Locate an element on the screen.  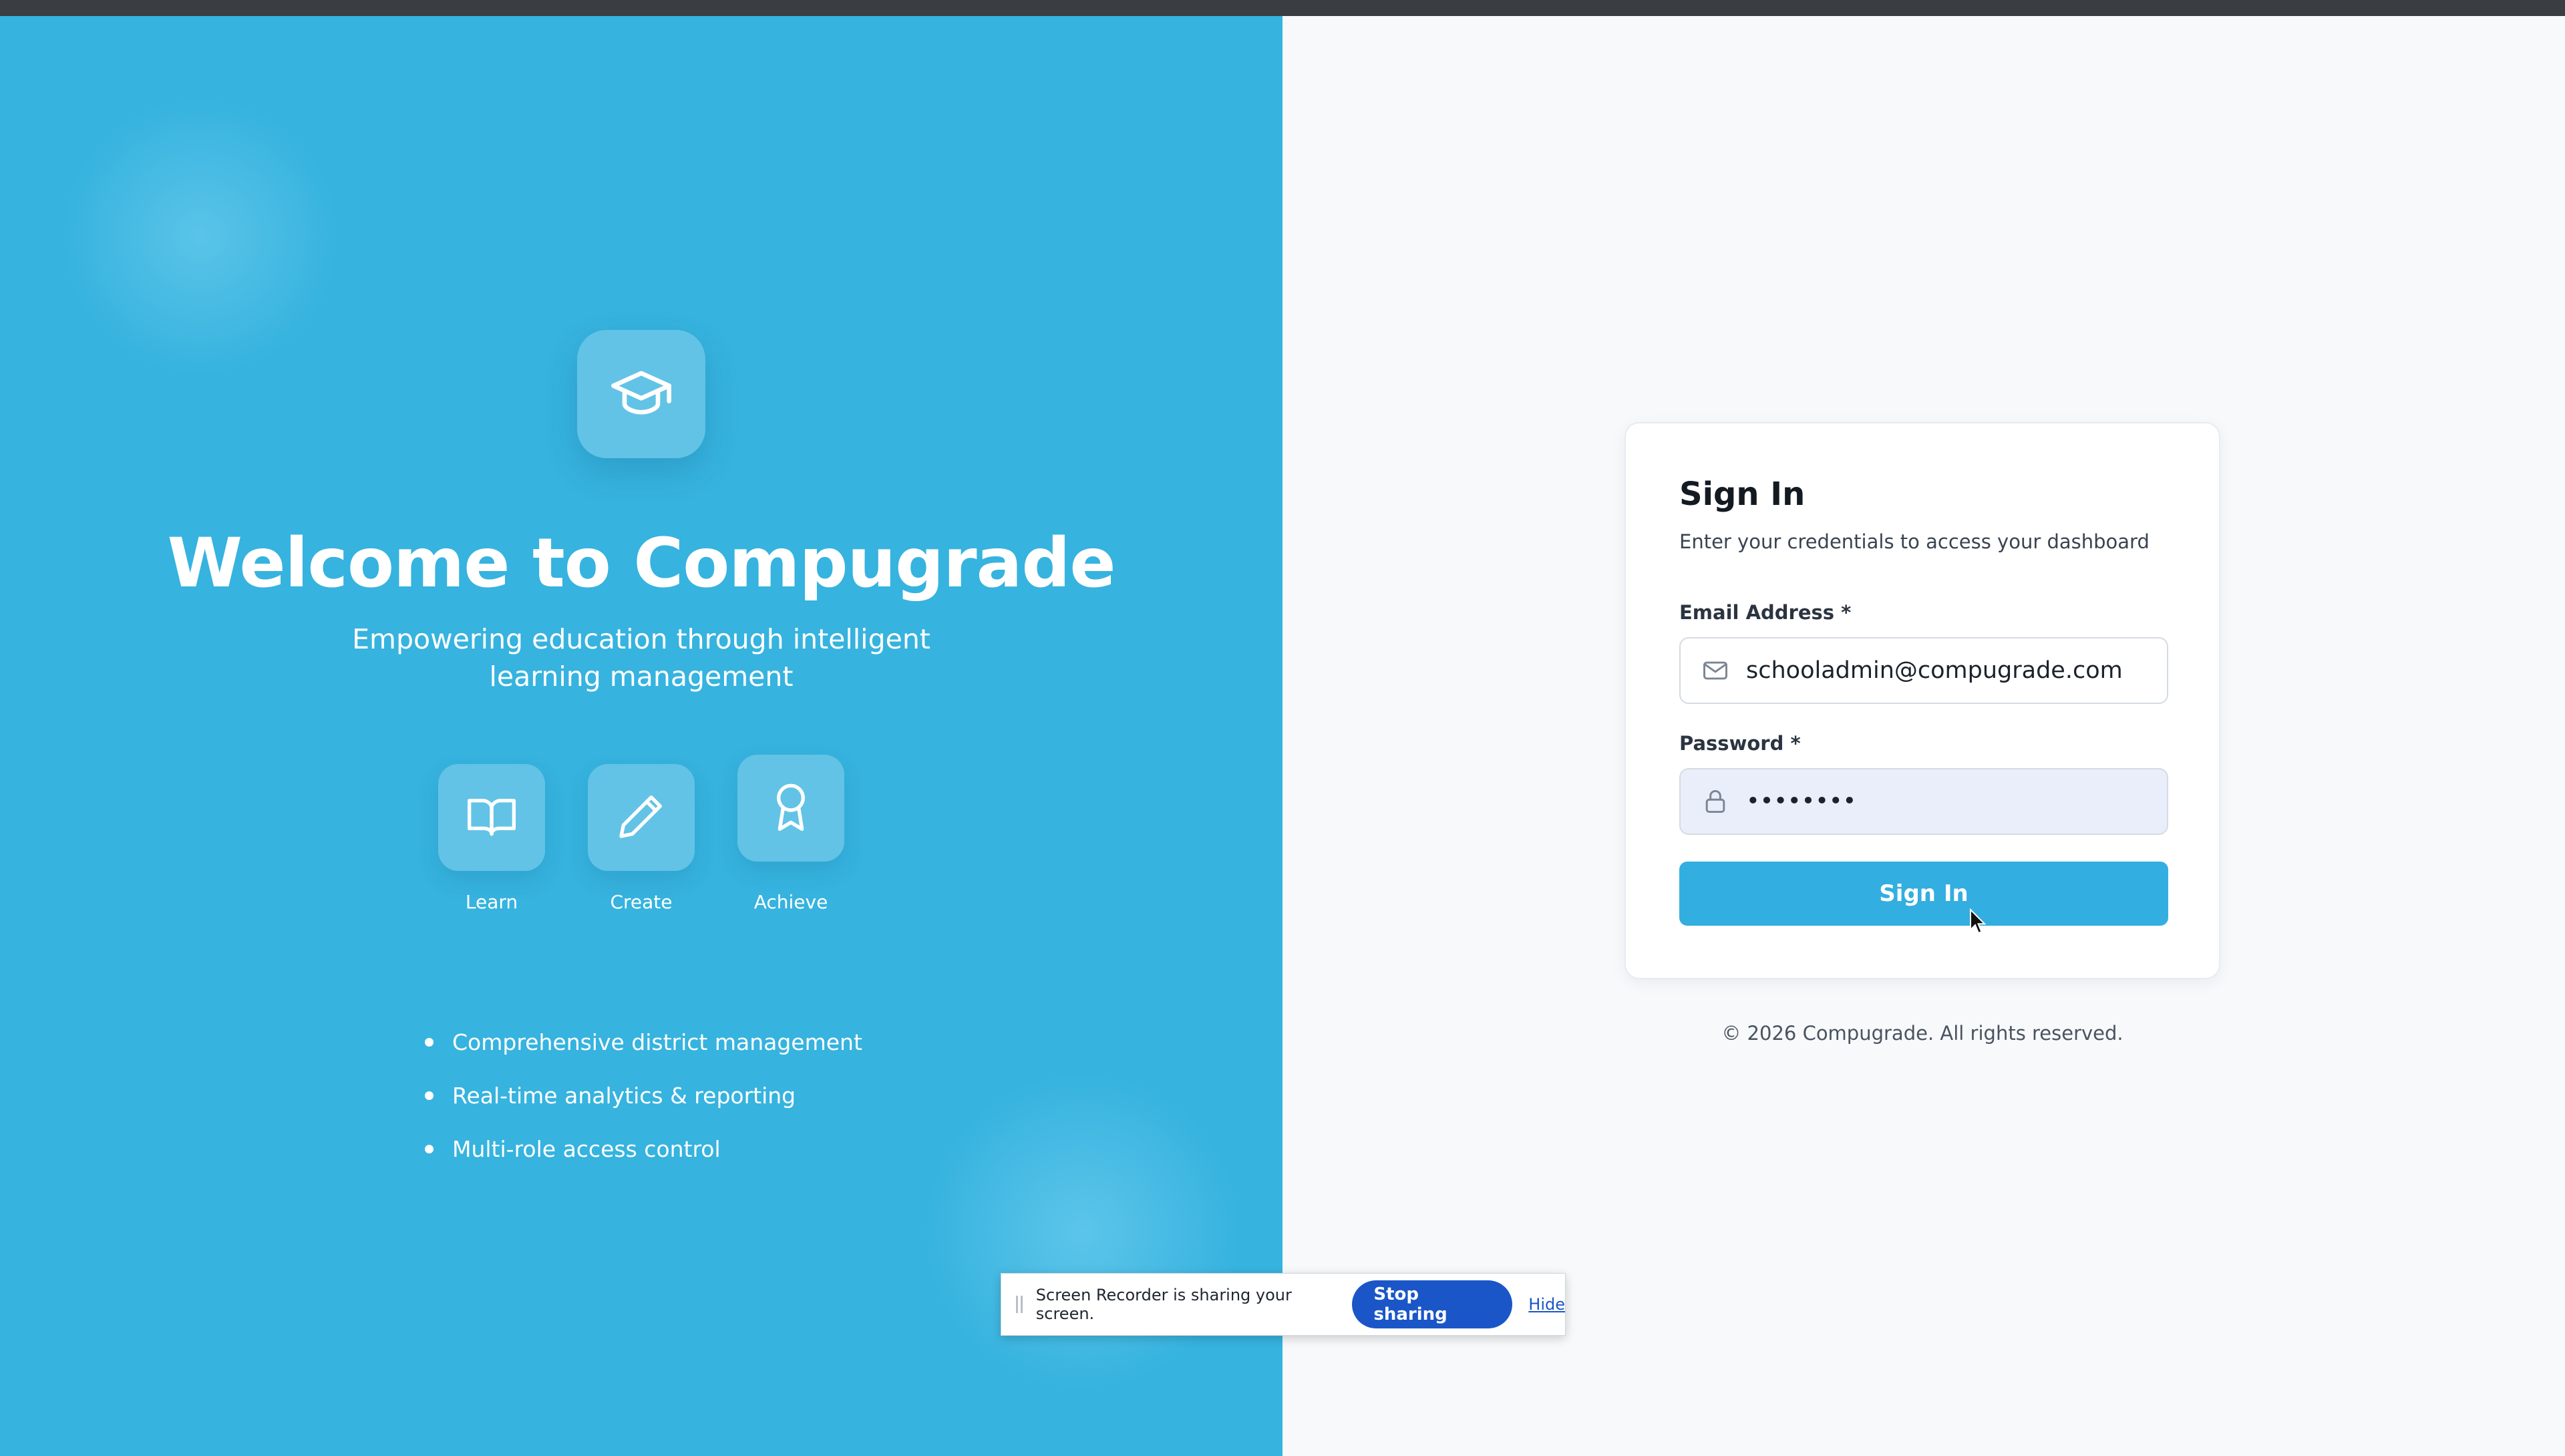
browser-top-bar is located at coordinates (1282, 8).